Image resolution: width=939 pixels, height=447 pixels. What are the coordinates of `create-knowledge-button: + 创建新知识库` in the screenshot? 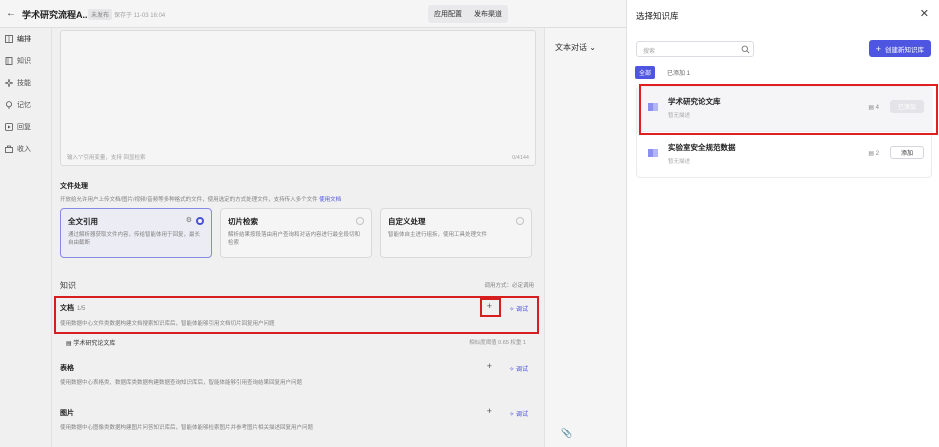 It's located at (899, 48).